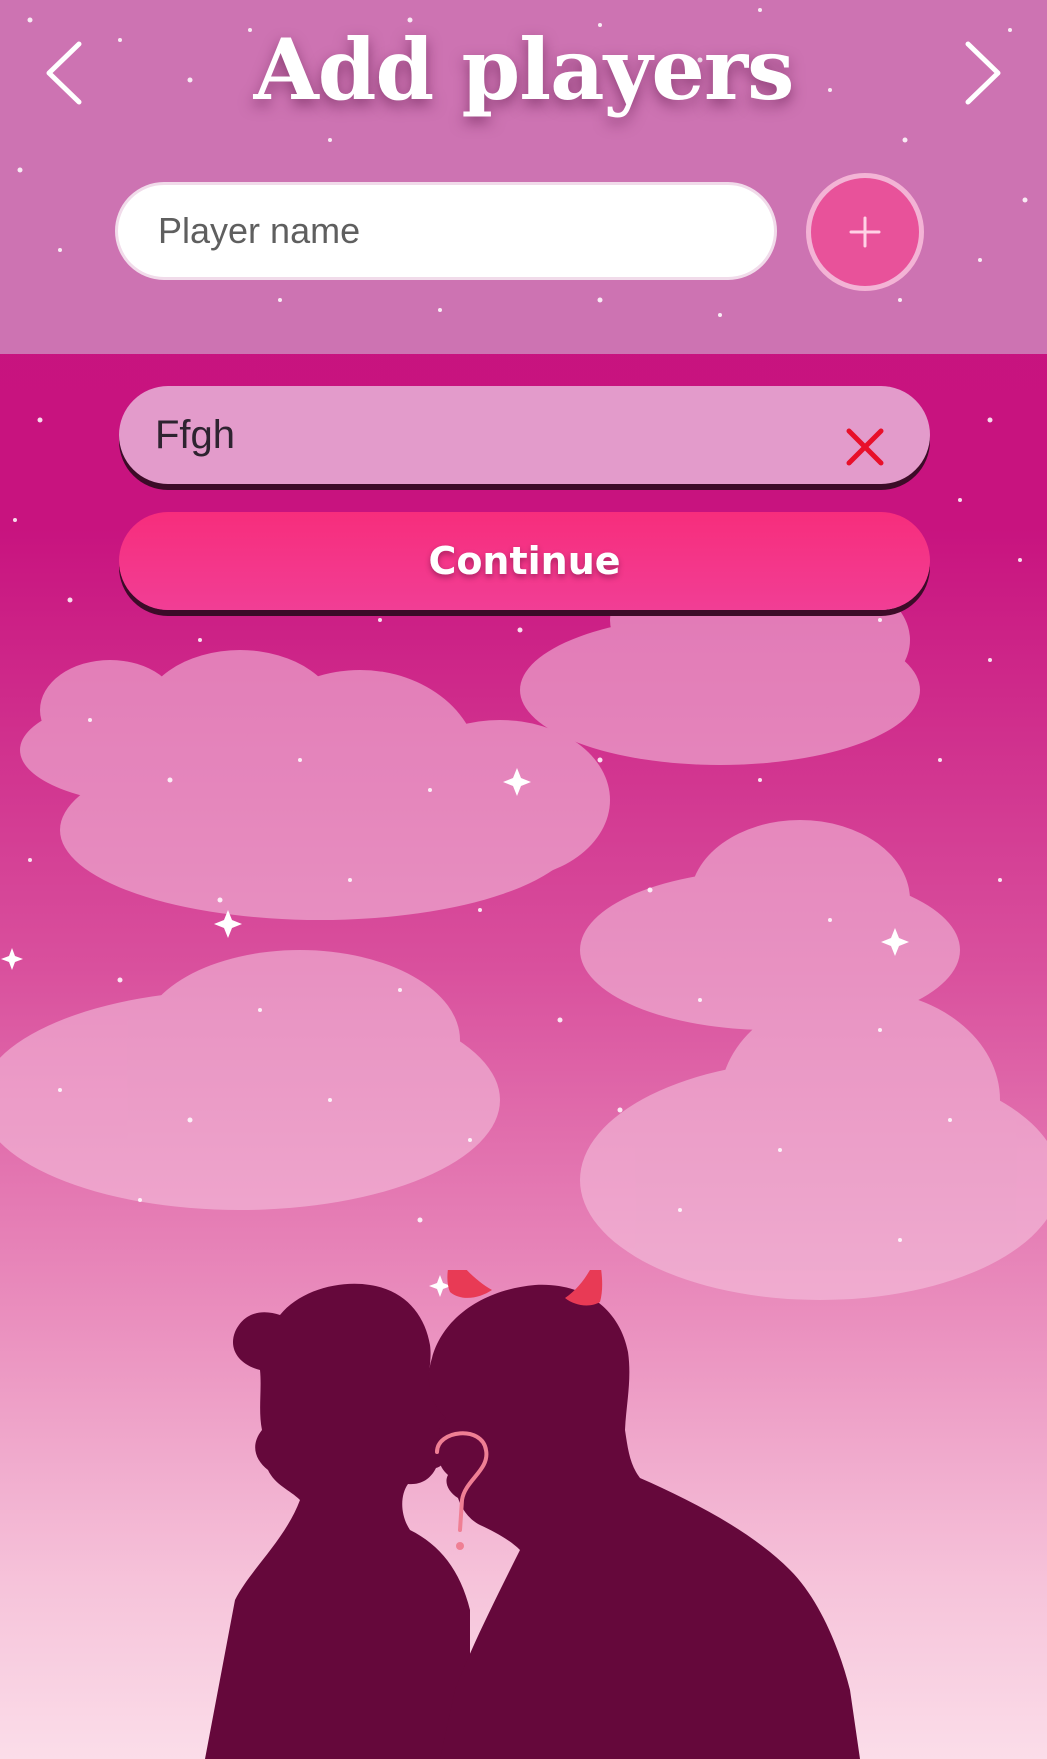 This screenshot has height=1759, width=1047. What do you see at coordinates (524, 435) in the screenshot?
I see `player-list-item: Ffgh` at bounding box center [524, 435].